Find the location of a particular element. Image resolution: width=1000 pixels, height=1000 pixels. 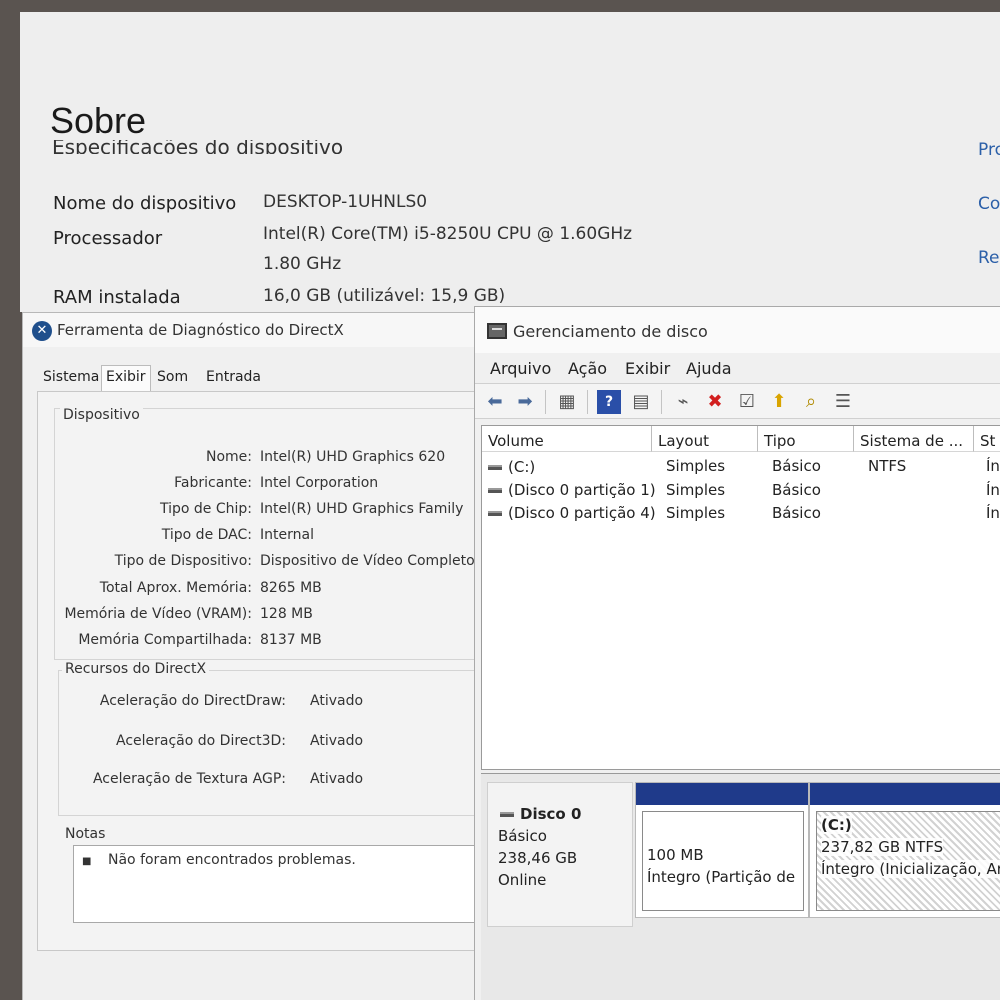

total-memory-val: 8265 MB is located at coordinates (291, 588).